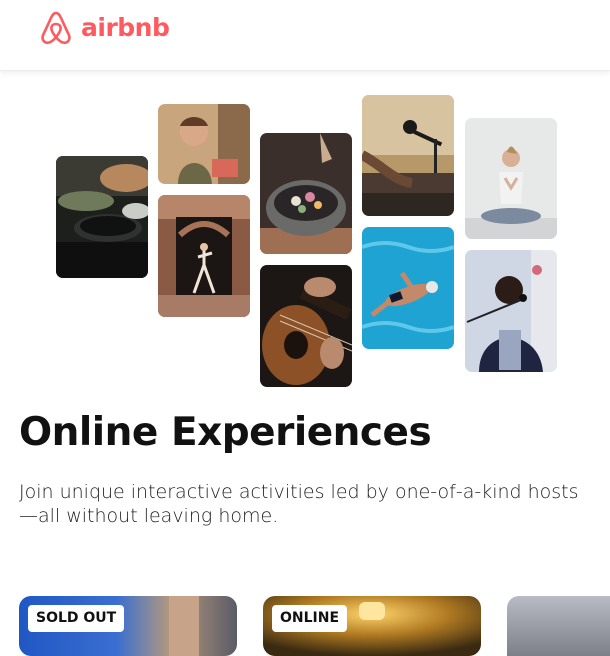 This screenshot has width=610, height=656. I want to click on collage-photo-singer, so click(511, 311).